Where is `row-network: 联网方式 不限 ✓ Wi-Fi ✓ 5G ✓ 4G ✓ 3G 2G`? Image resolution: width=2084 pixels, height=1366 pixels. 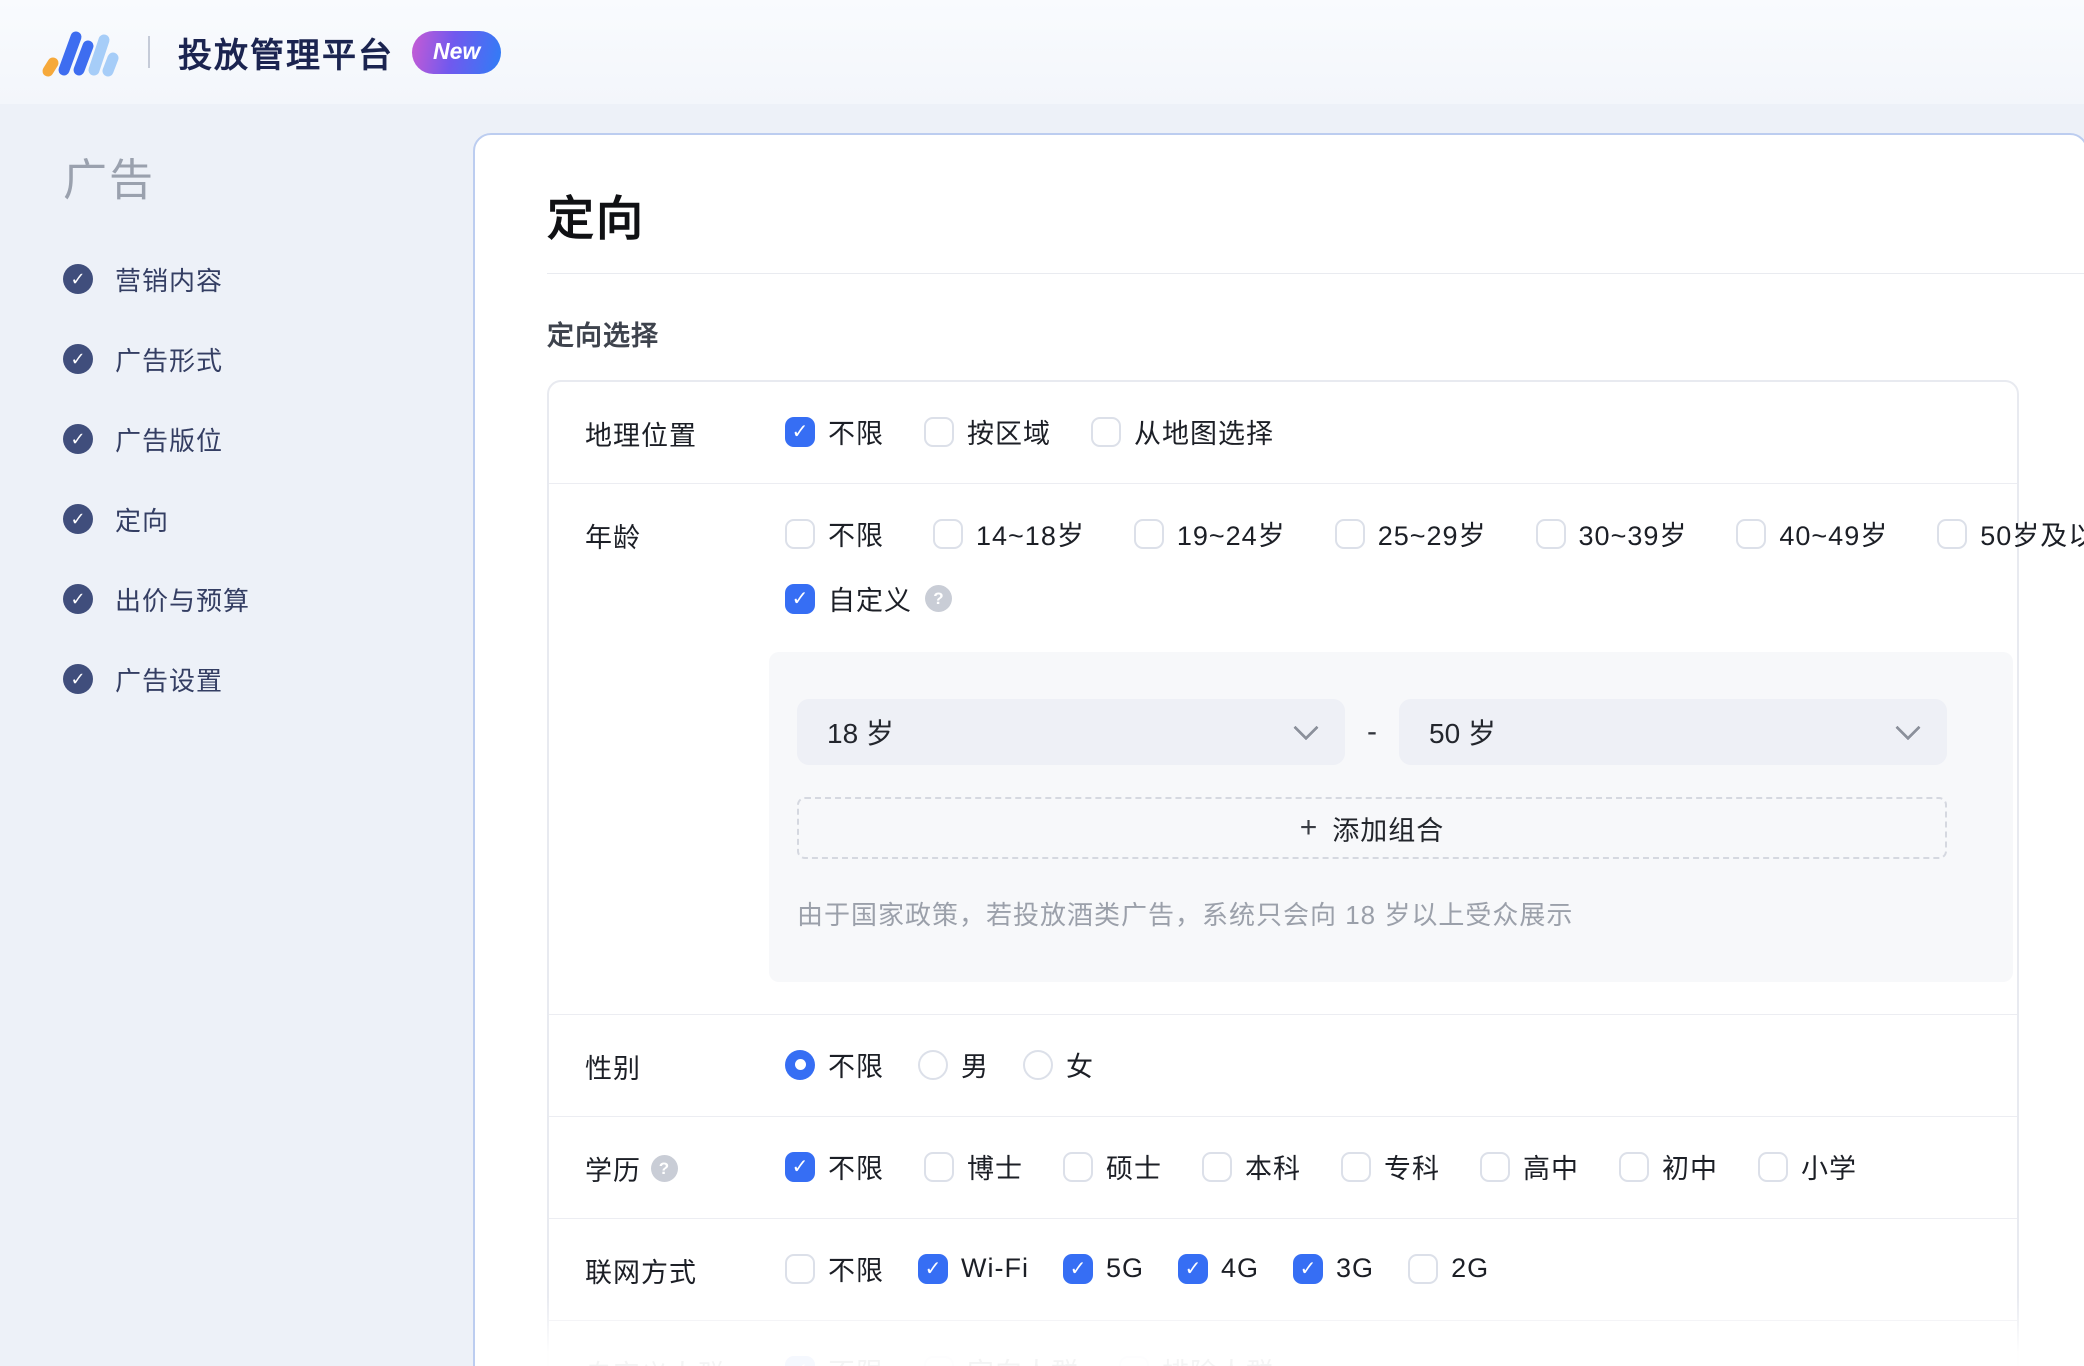 row-network: 联网方式 不限 ✓ Wi-Fi ✓ 5G ✓ 4G ✓ 3G 2G is located at coordinates (1283, 1270).